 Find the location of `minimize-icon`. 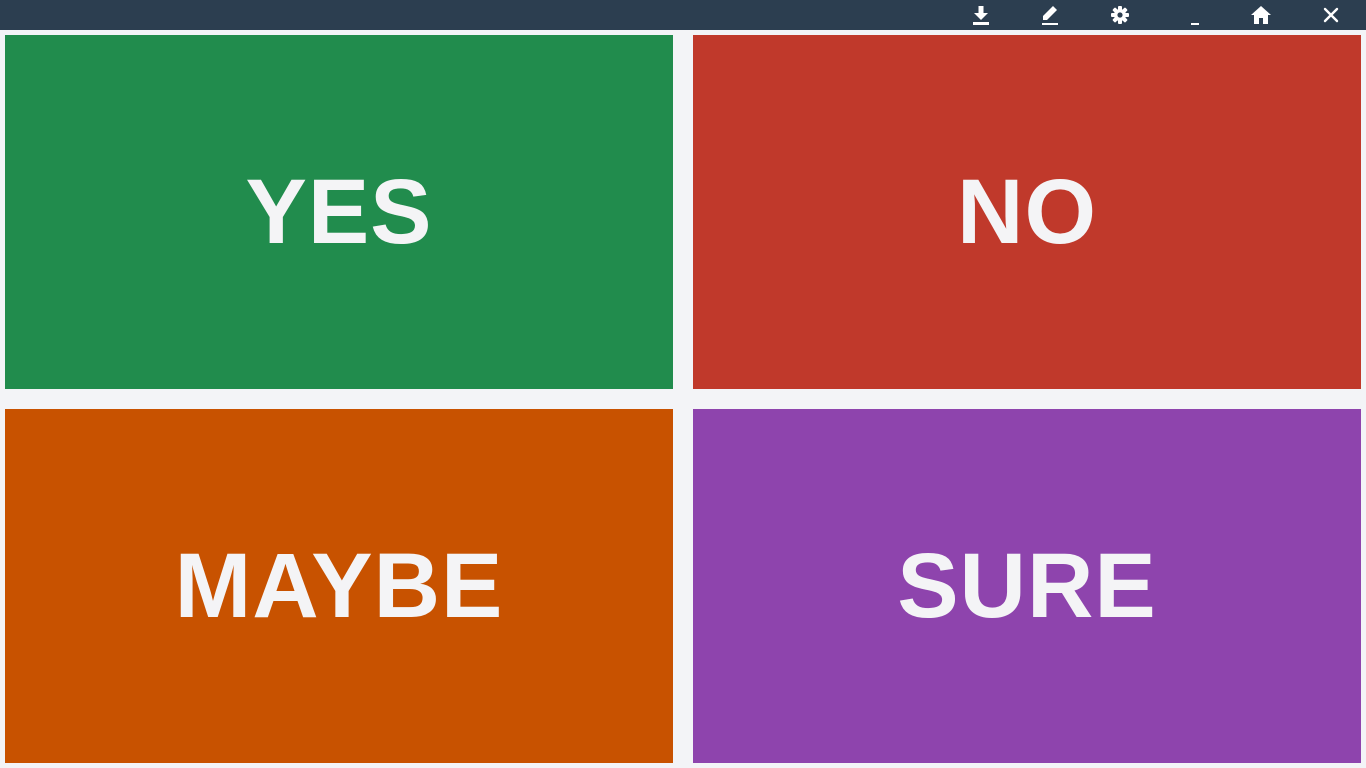

minimize-icon is located at coordinates (1195, 24).